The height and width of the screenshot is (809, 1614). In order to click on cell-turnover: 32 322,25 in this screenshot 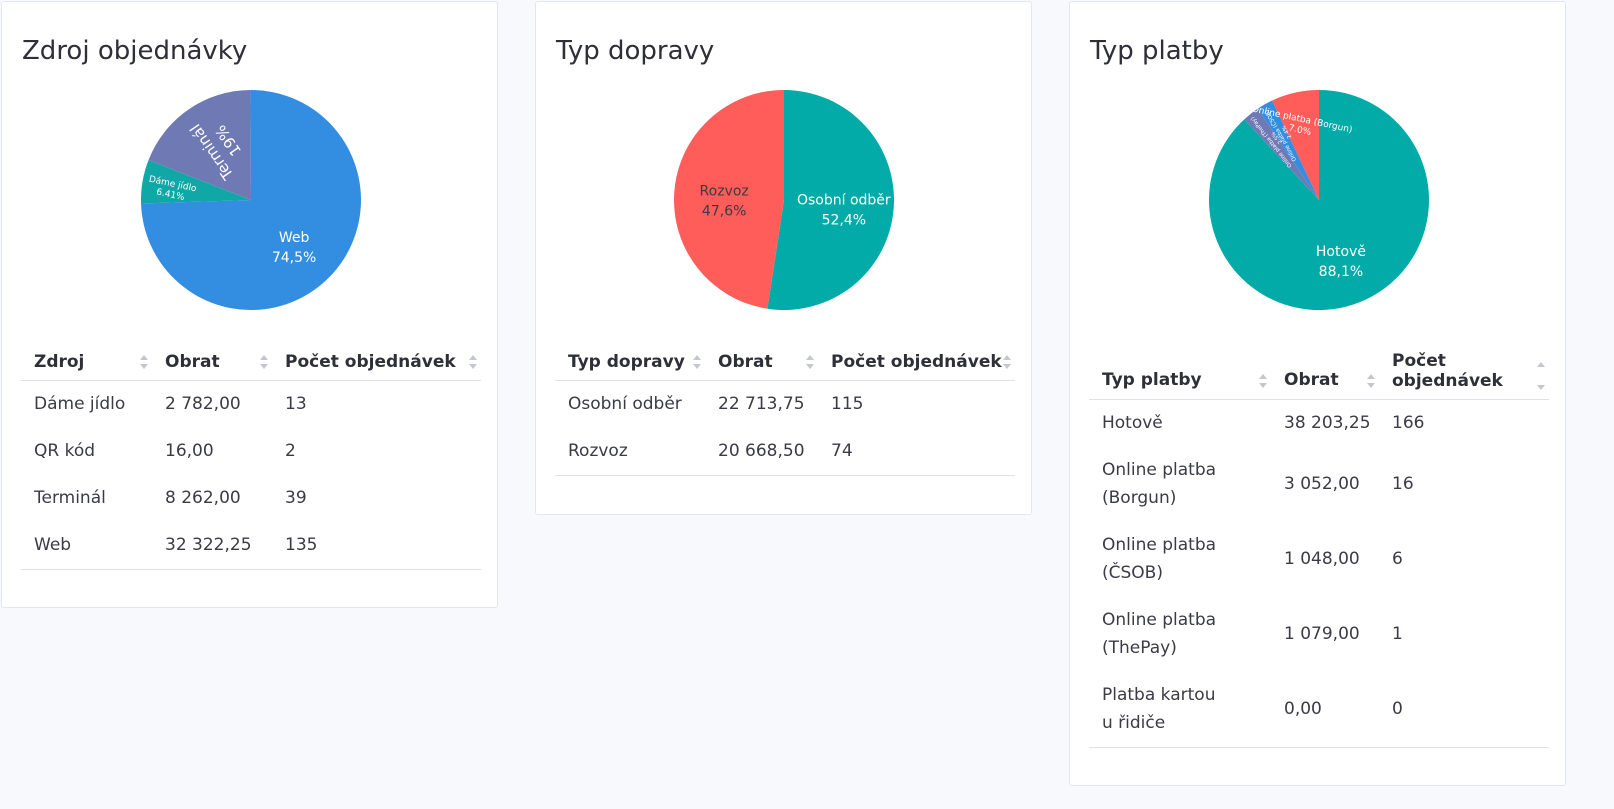, I will do `click(212, 545)`.